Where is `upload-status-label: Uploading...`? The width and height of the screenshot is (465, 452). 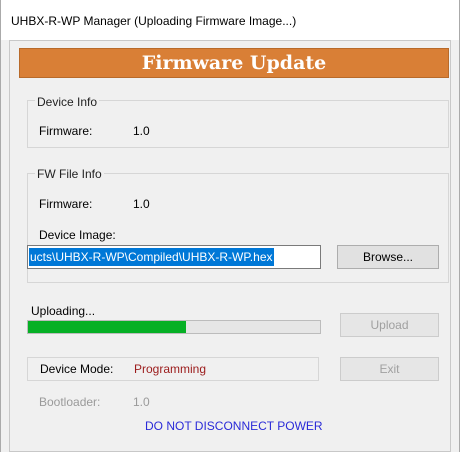
upload-status-label: Uploading... is located at coordinates (63, 311).